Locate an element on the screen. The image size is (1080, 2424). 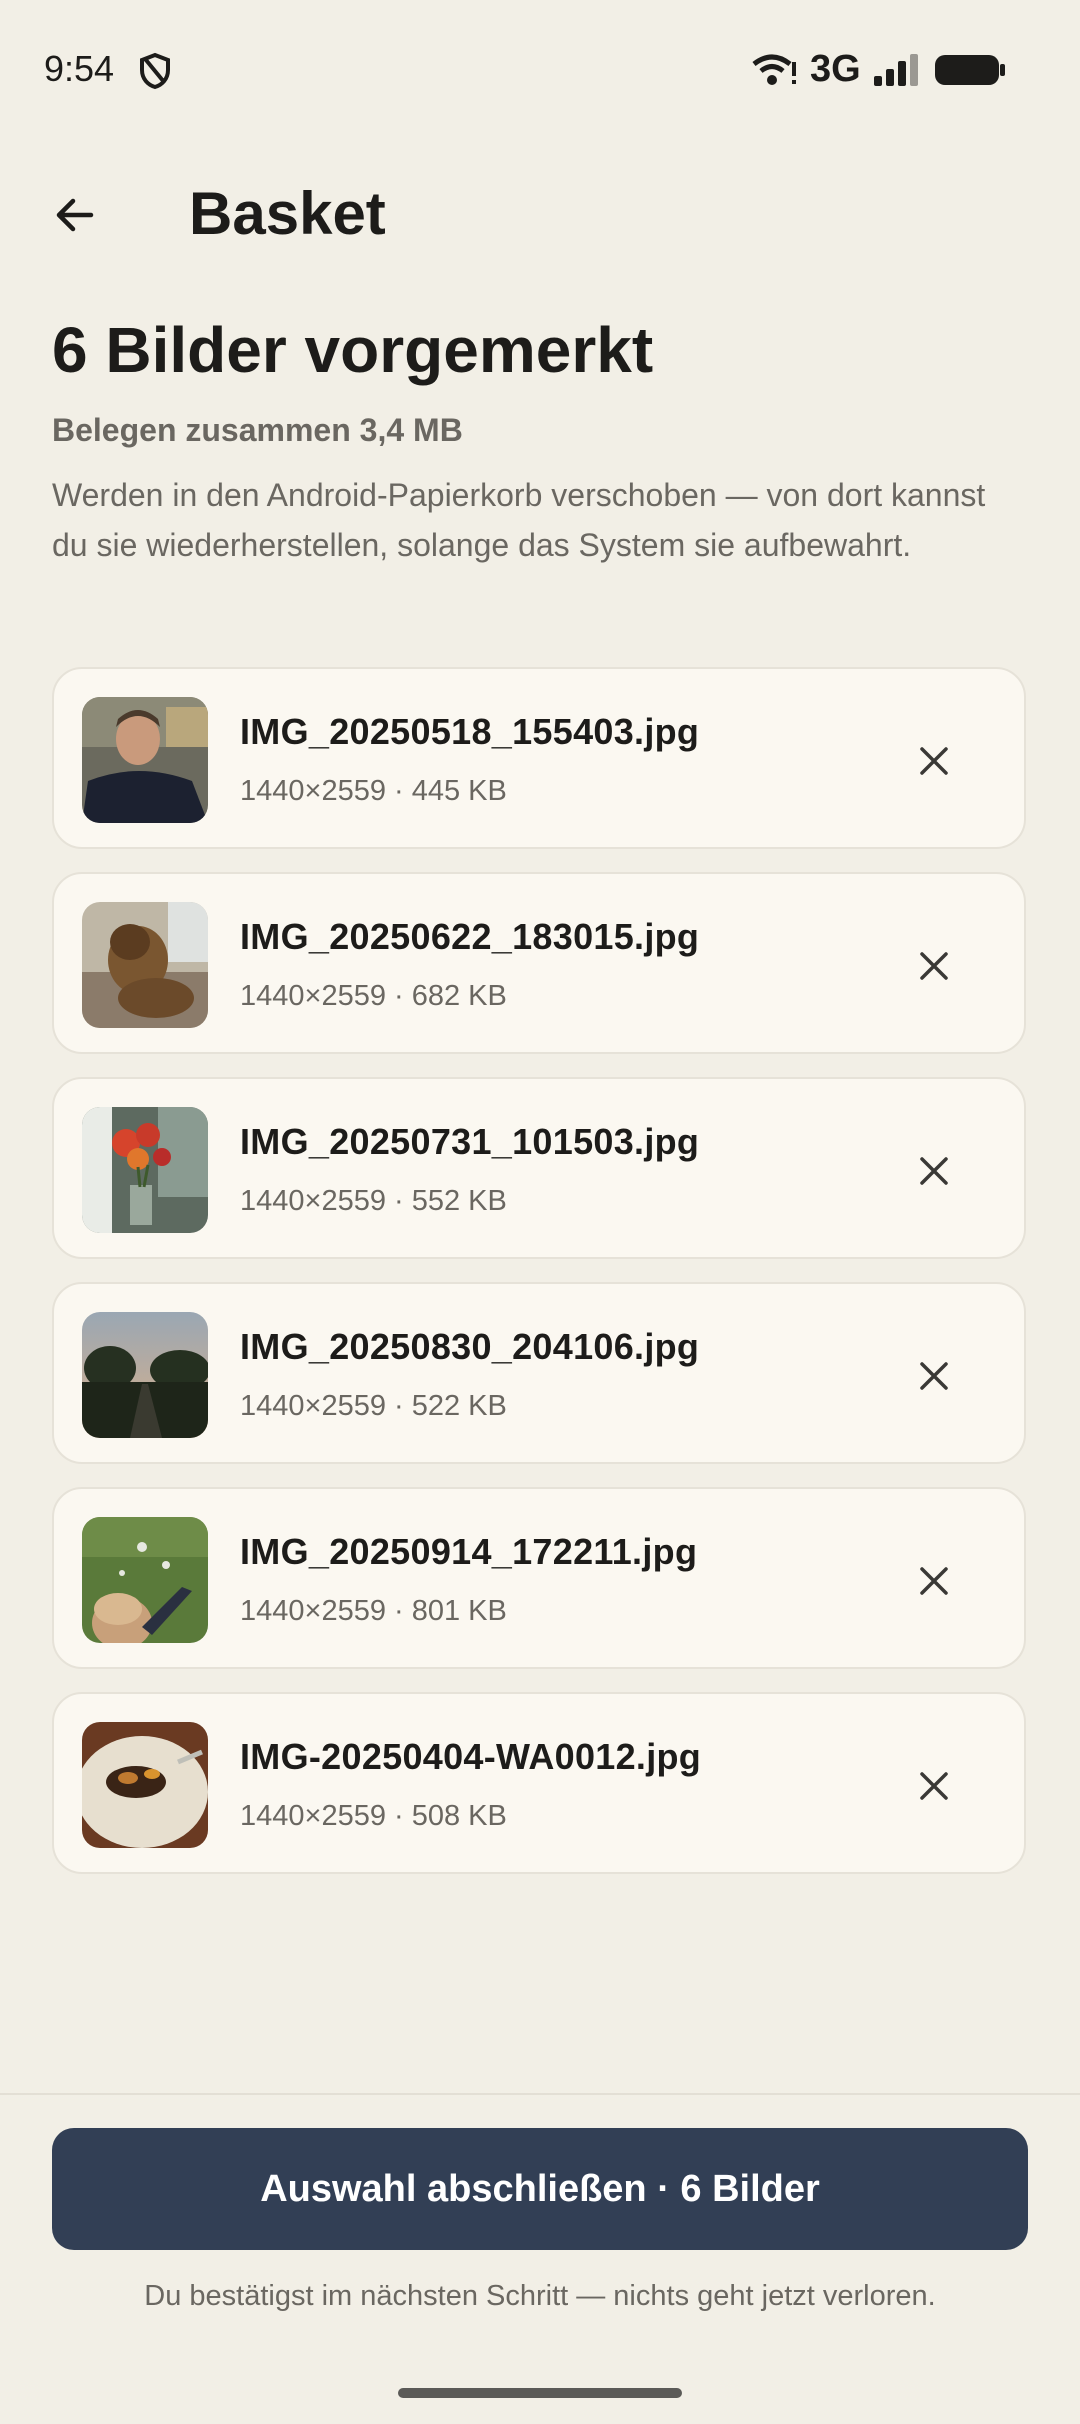
file-name: IMG-20250404-WA0012.jpg is located at coordinates (471, 1756).